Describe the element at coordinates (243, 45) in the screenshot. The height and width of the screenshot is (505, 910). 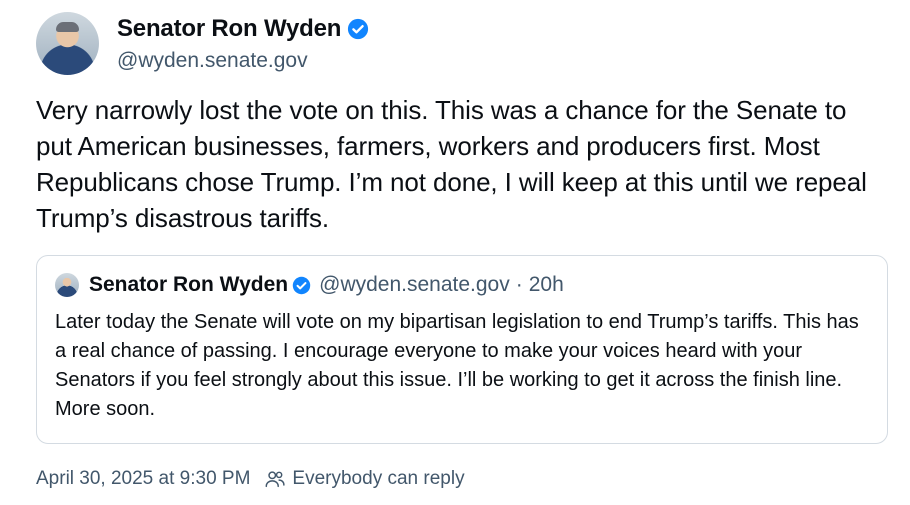
I see `author-names: Senator Ron Wyden @wyden.senate.gov` at that location.